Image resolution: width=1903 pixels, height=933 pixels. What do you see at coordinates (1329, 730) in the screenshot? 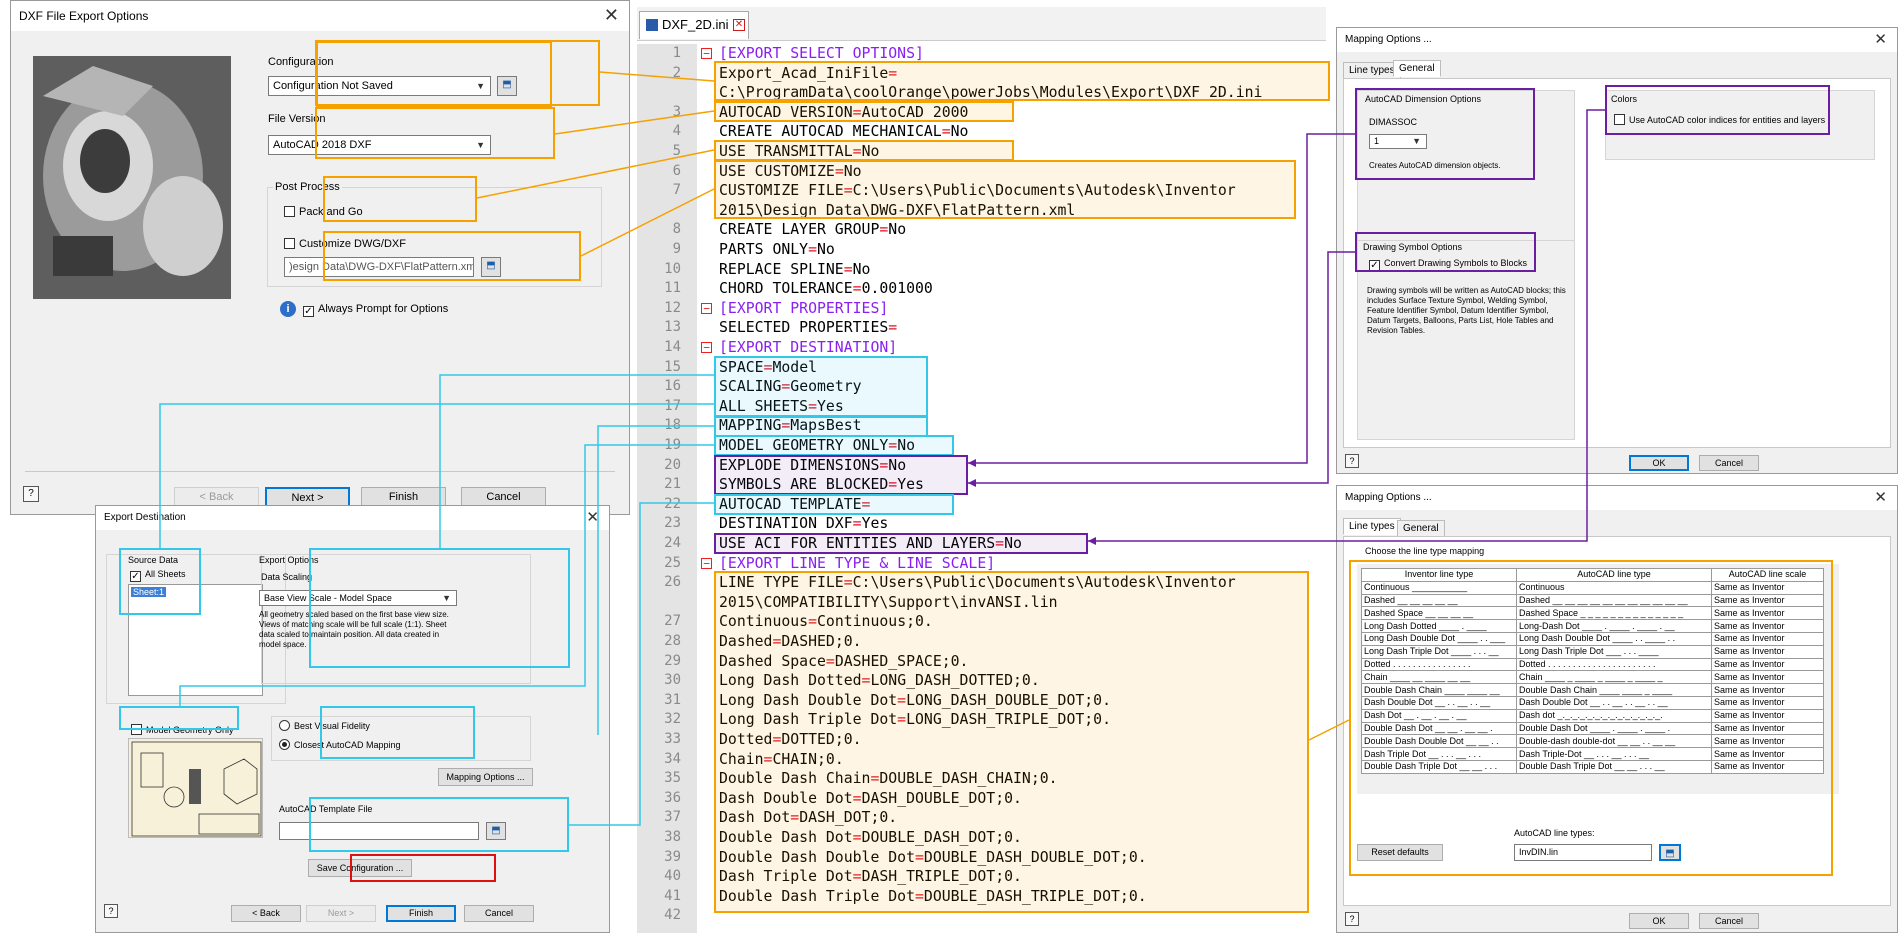
I see `connector-linetype` at bounding box center [1329, 730].